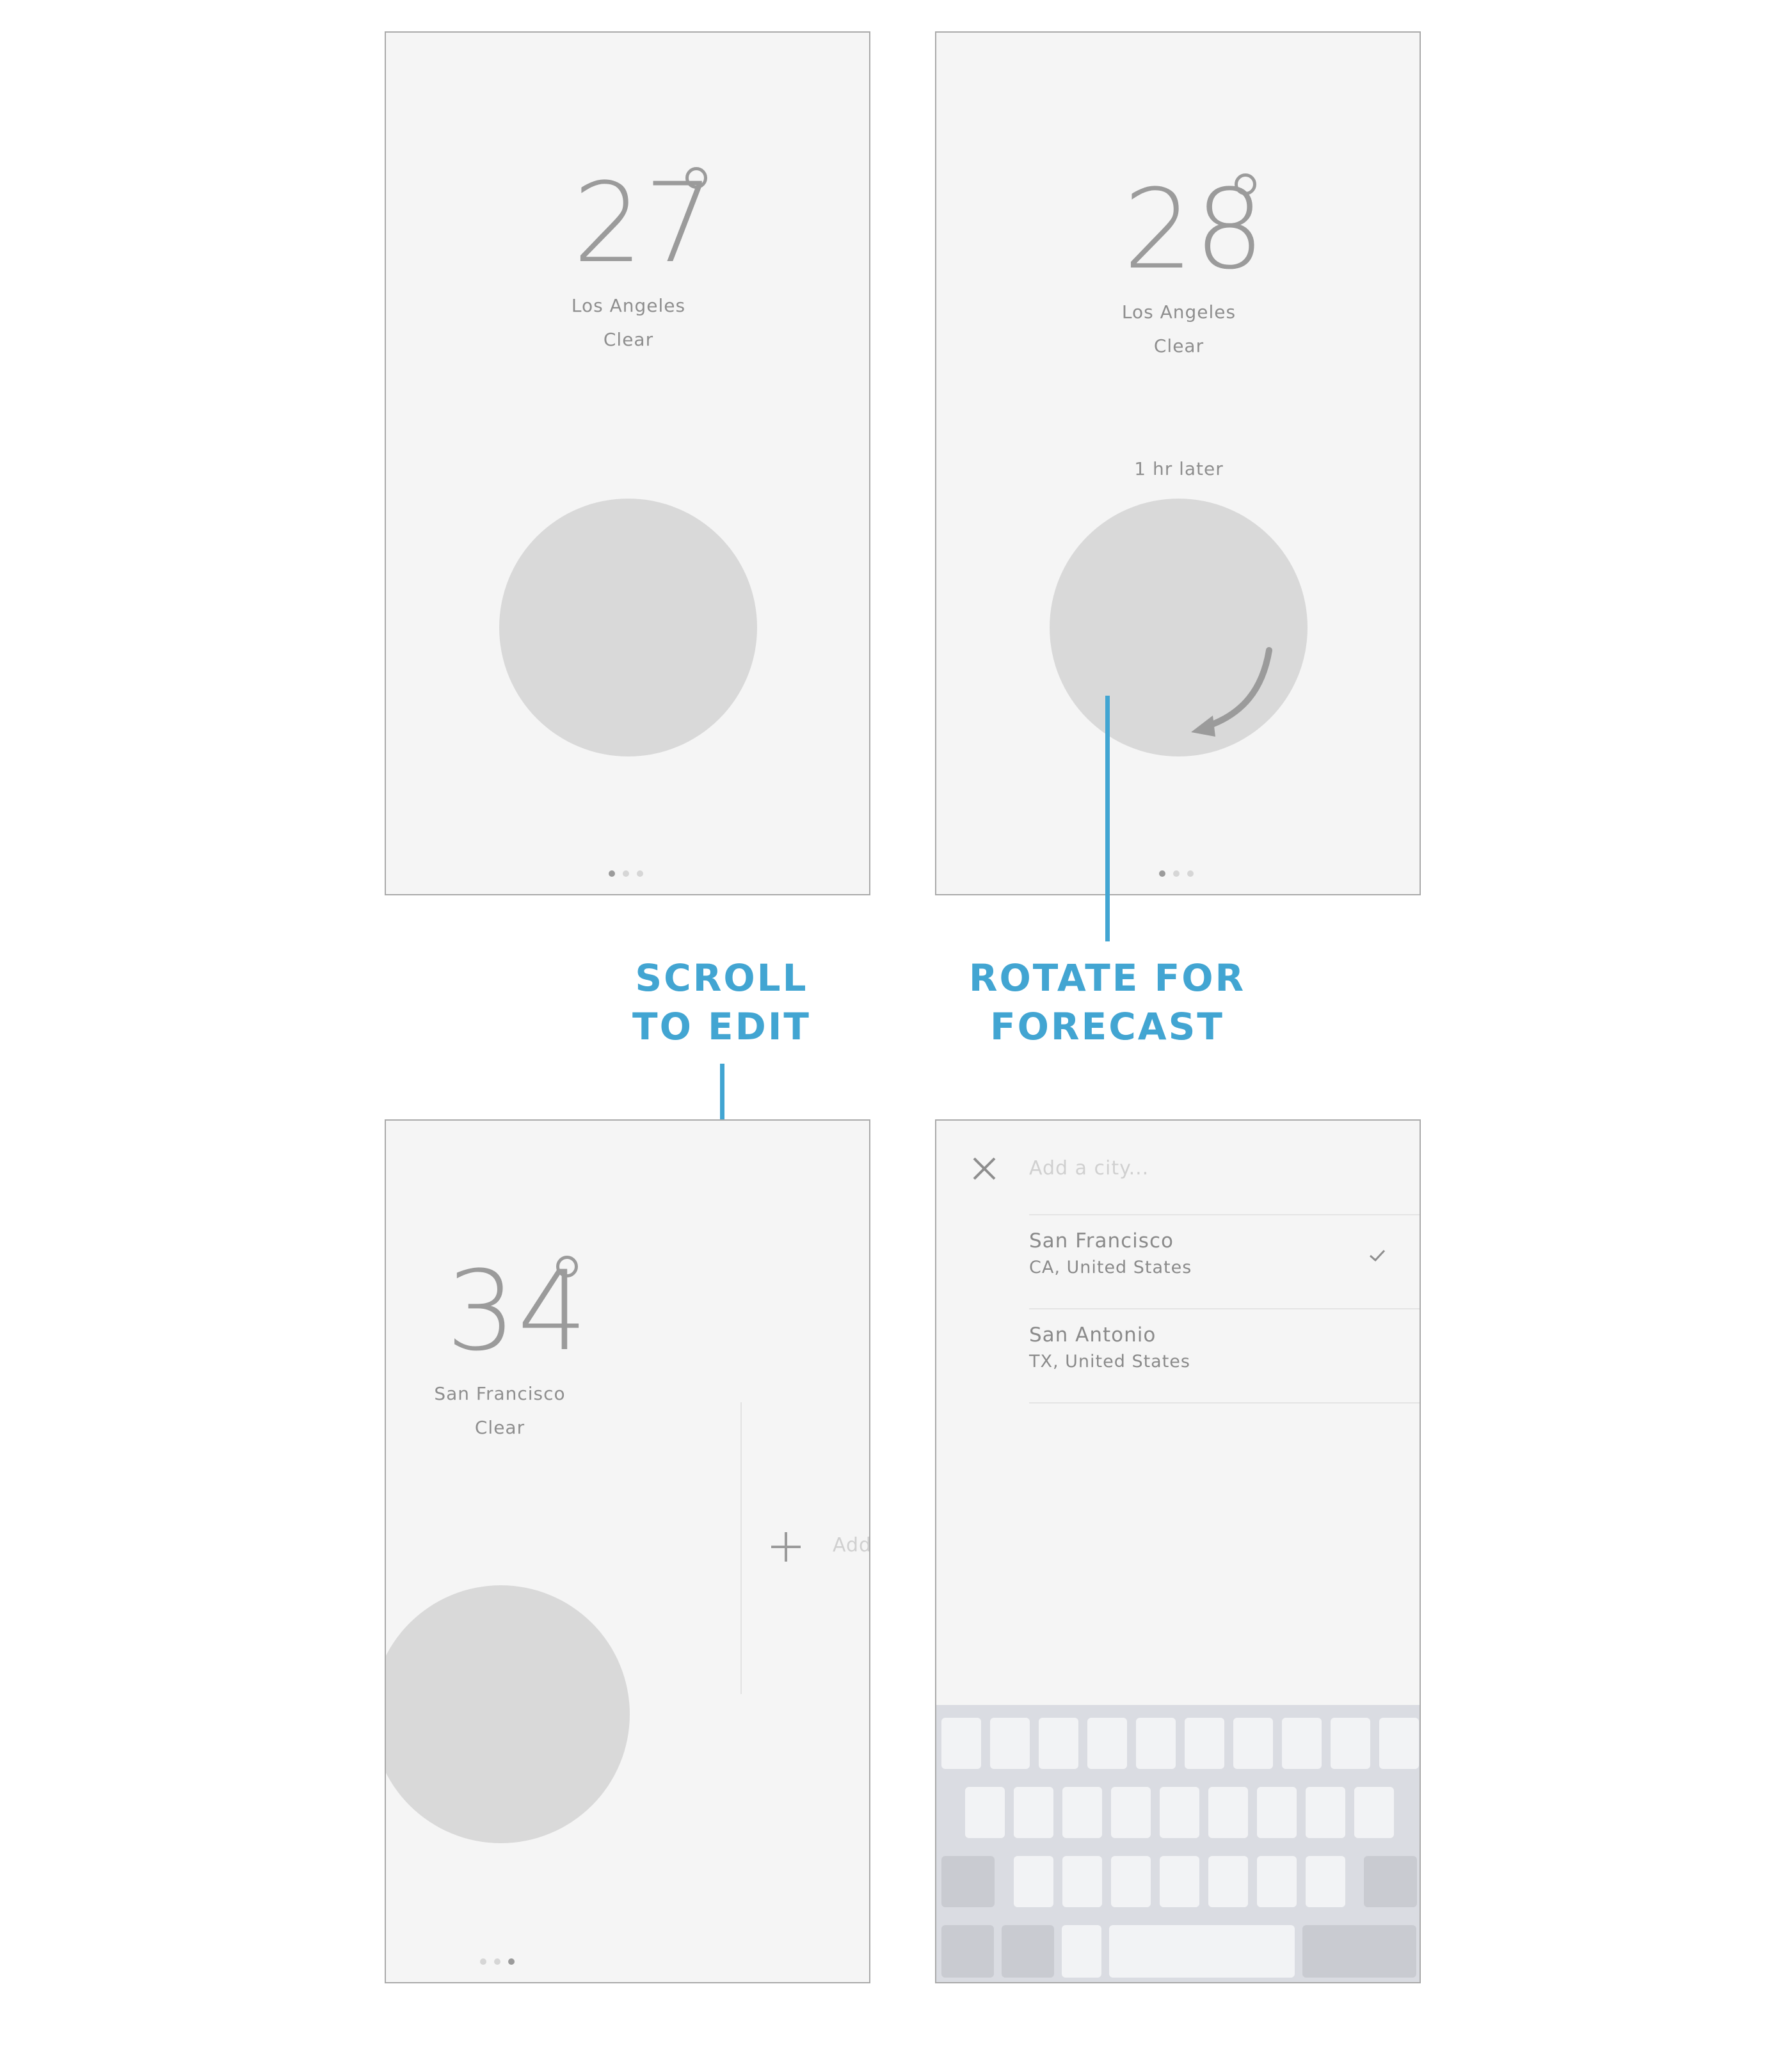 This screenshot has height=2064, width=1792. What do you see at coordinates (1202, 1951) in the screenshot?
I see `space-key` at bounding box center [1202, 1951].